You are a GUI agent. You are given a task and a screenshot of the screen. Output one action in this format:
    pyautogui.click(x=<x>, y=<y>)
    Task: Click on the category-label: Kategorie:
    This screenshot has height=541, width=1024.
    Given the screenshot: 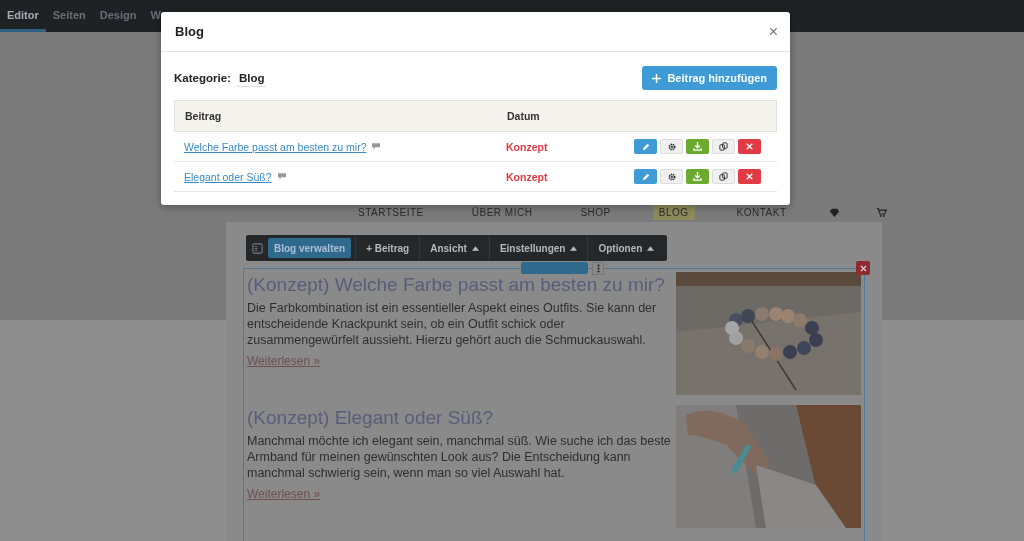 What is the action you would take?
    pyautogui.click(x=202, y=78)
    